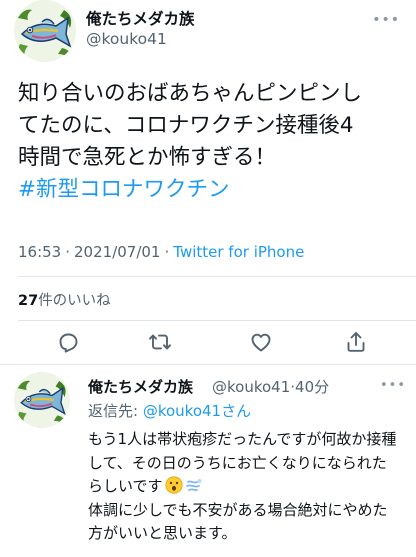  I want to click on likes-count: 27件のいいね, so click(64, 299).